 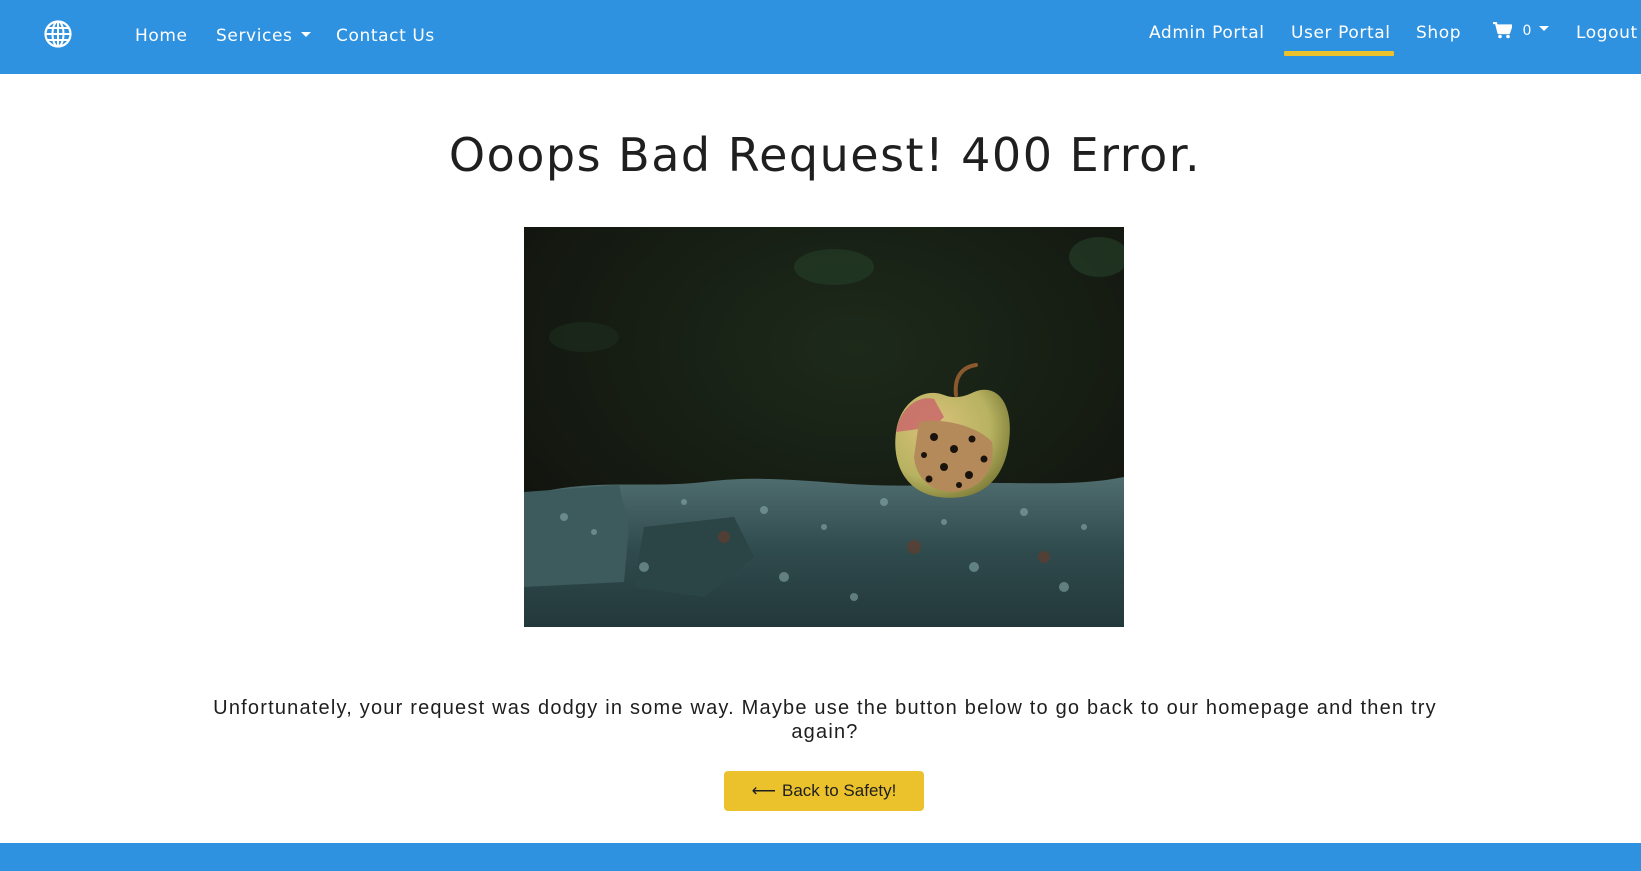 I want to click on back-to-safety-button: ⟵ Back to Safety!, so click(x=824, y=791).